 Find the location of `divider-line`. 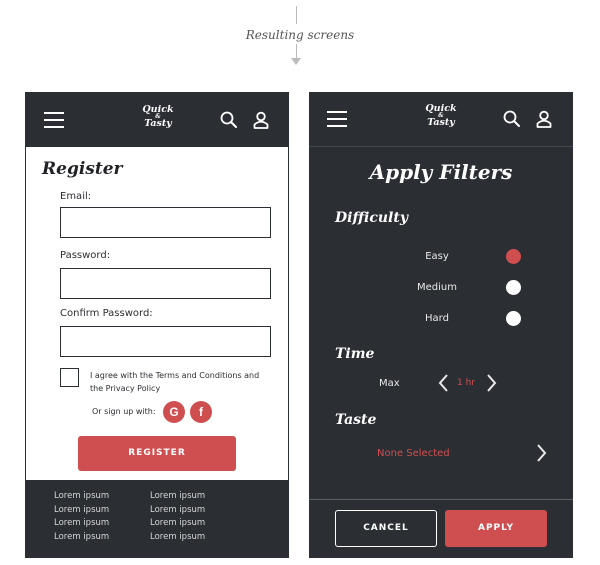

divider-line is located at coordinates (296, 15).